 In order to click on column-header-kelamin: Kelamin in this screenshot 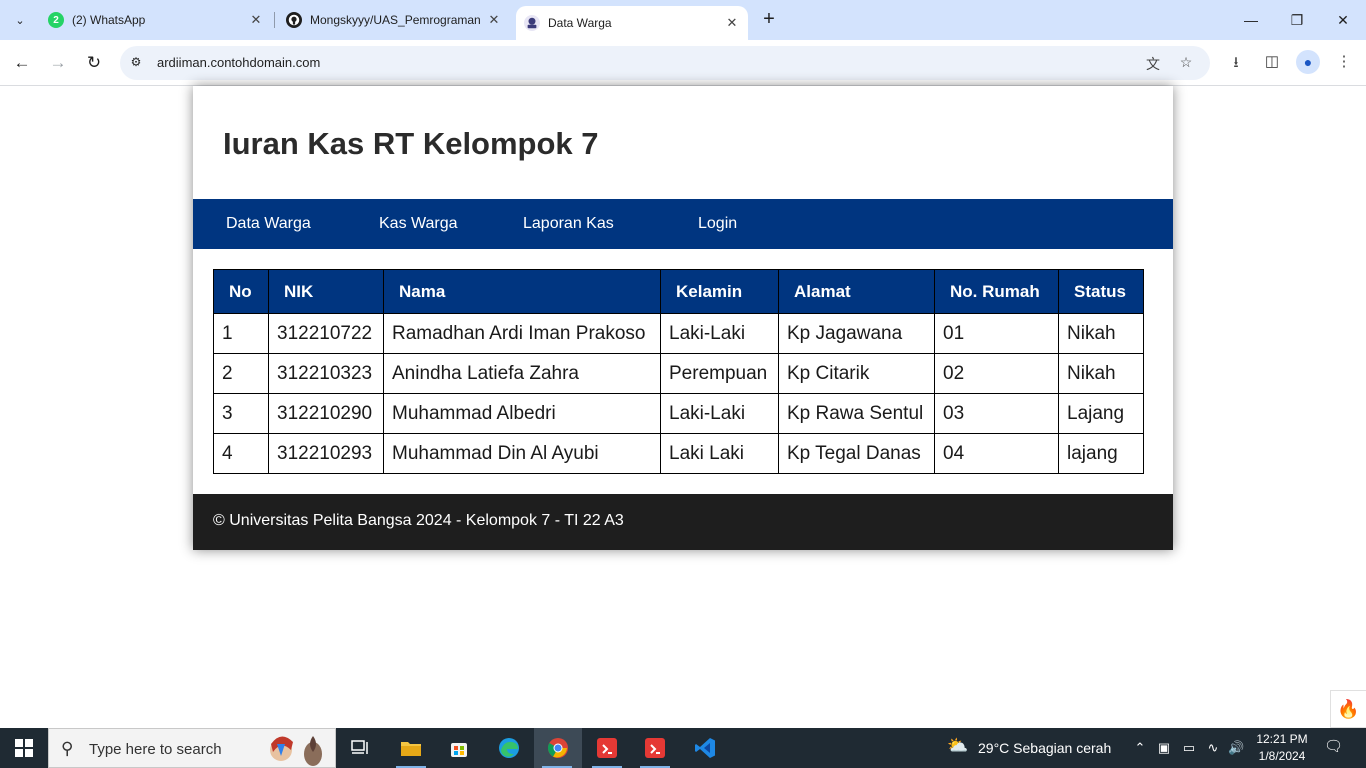, I will do `click(719, 291)`.